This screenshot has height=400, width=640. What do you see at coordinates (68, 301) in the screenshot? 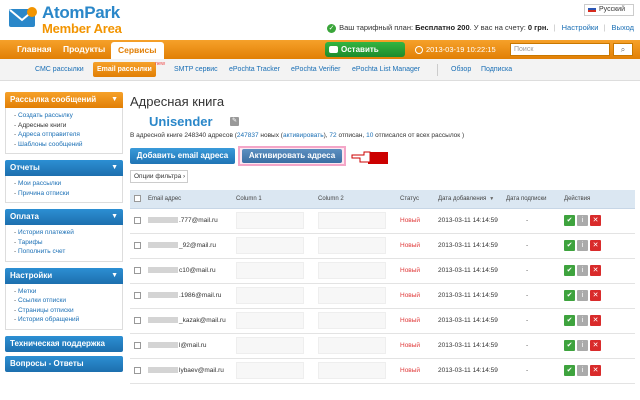
I see `sidebar-item-unsub-links: Ссылки отписки` at bounding box center [68, 301].